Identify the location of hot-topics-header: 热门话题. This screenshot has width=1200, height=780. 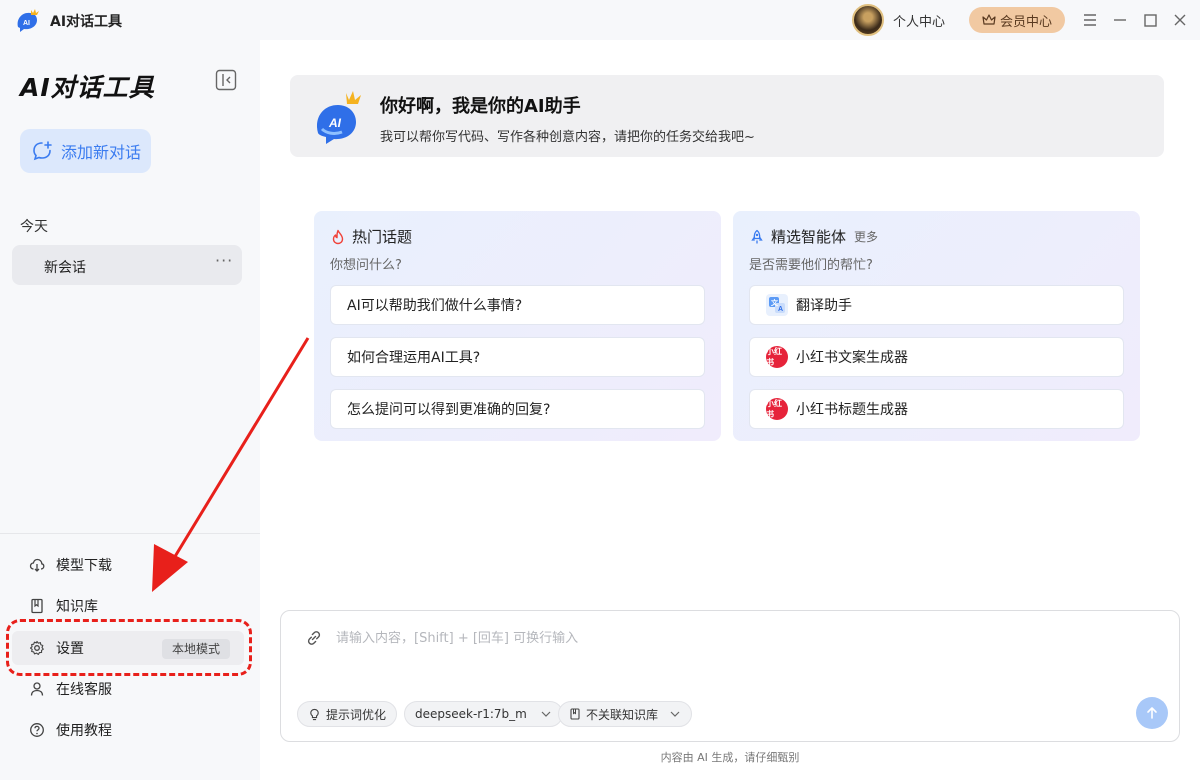
(371, 236).